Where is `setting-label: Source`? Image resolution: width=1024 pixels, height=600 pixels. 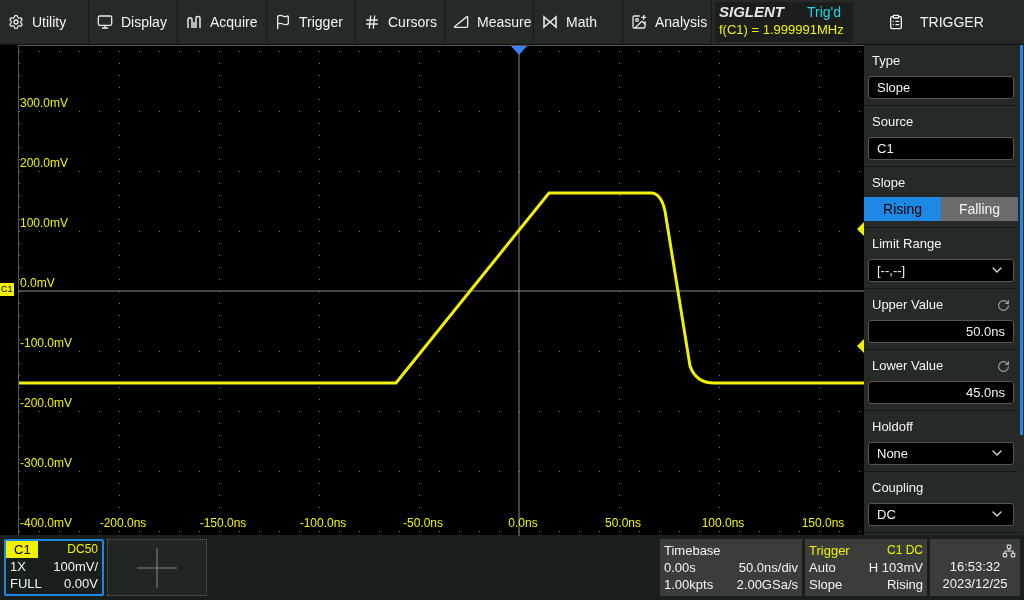 setting-label: Source is located at coordinates (893, 122).